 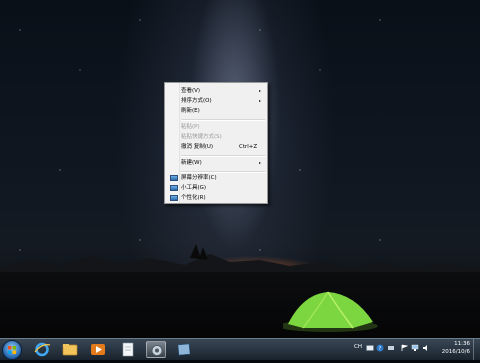 I want to click on menu-item-label: 个性化(R), so click(x=193, y=198).